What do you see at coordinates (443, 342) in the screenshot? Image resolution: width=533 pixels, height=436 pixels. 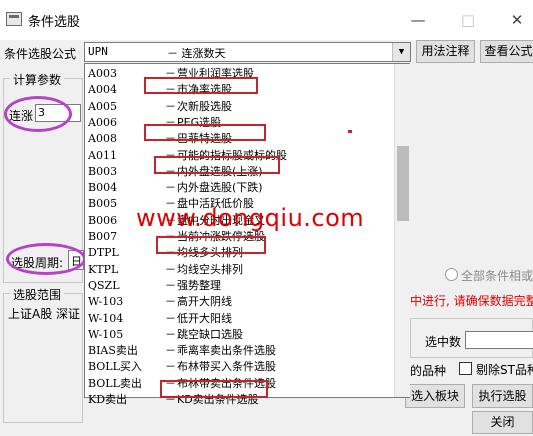 I see `selected-count-label: 选中数` at bounding box center [443, 342].